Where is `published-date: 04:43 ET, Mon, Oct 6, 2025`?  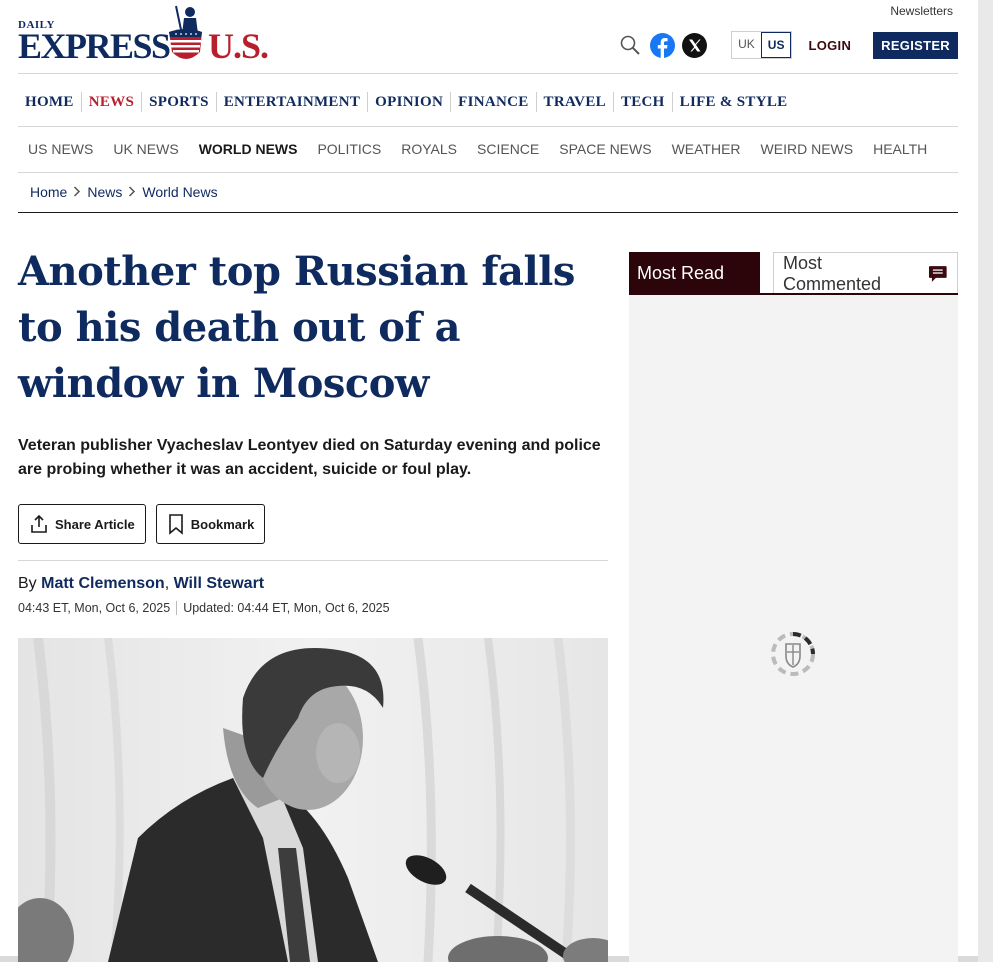
published-date: 04:43 ET, Mon, Oct 6, 2025 is located at coordinates (94, 608).